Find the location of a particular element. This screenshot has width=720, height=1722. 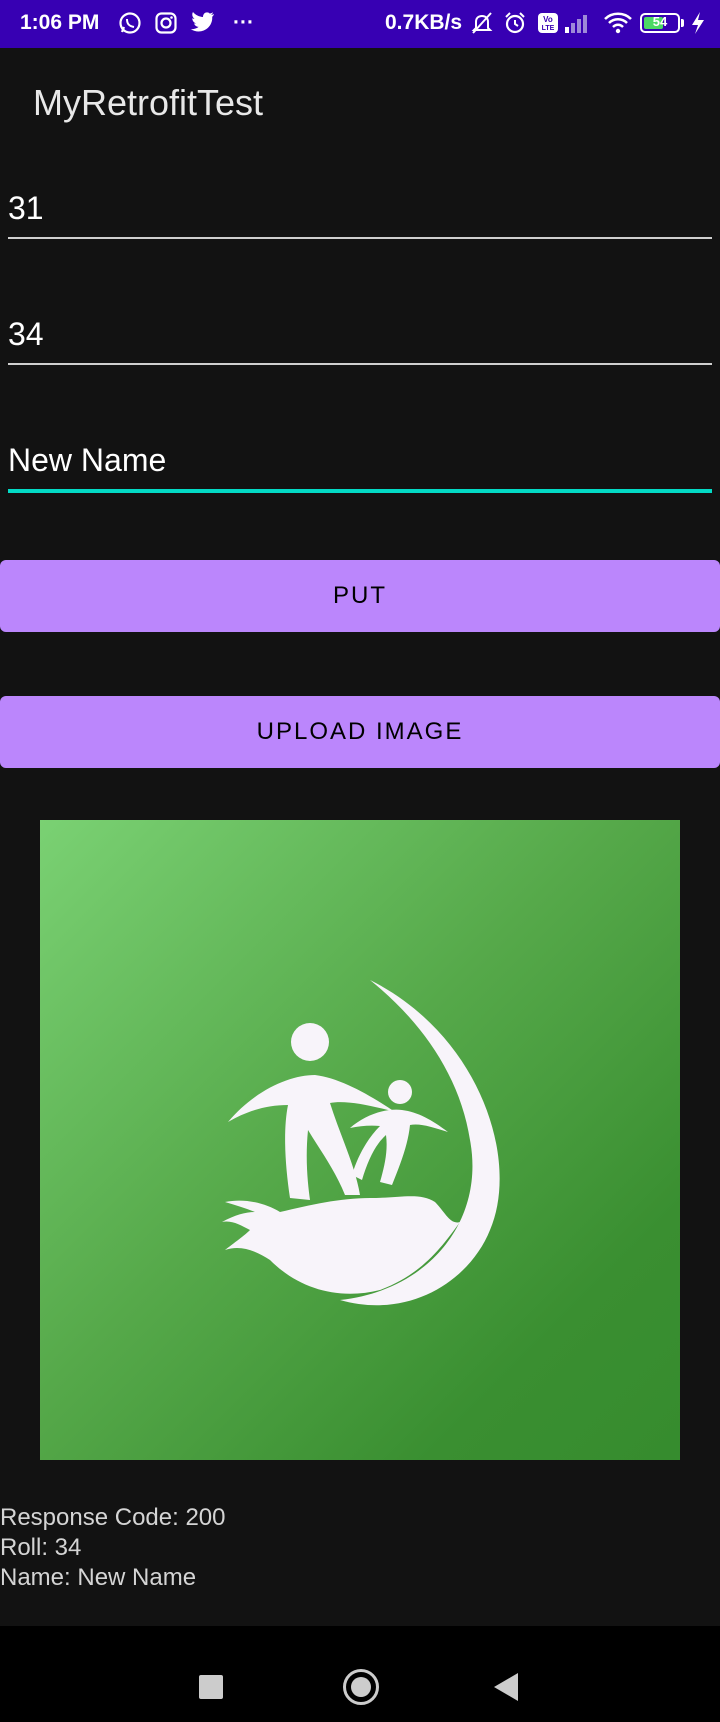

status-bar: 1:06 PM ··· 0.7KB/s Vo LTE 54 is located at coordinates (360, 24).